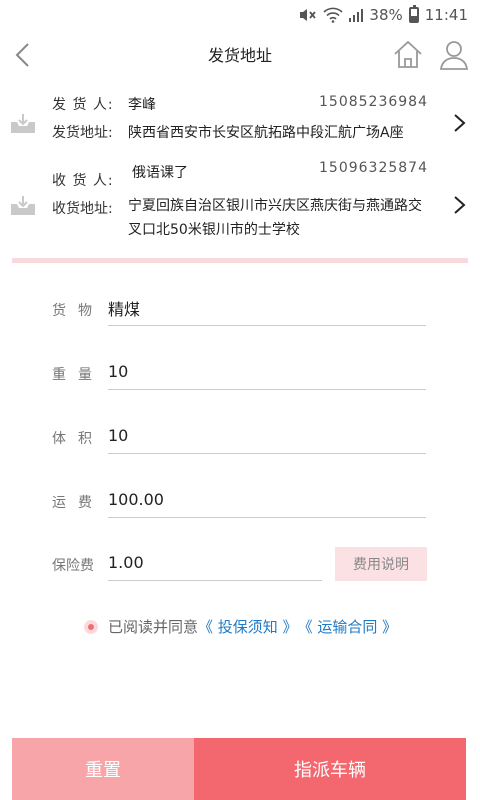  I want to click on sender-name: 李峰, so click(142, 105).